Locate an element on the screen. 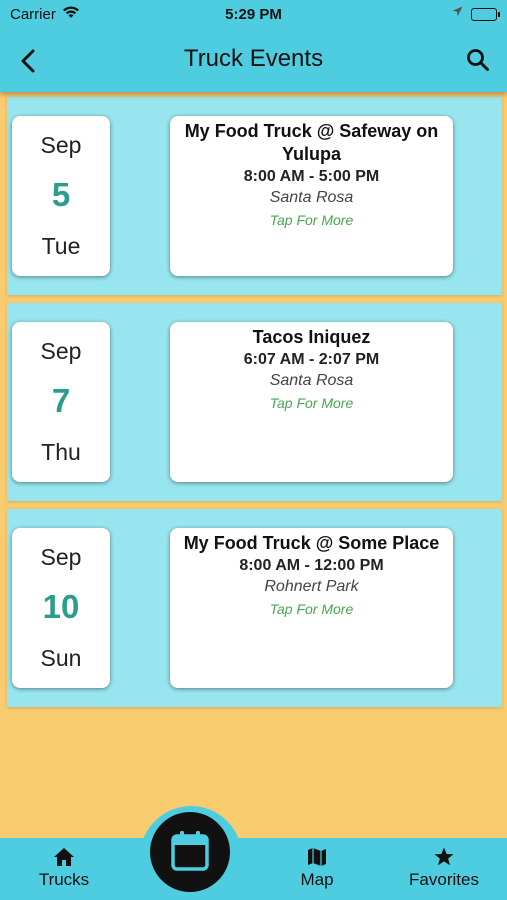  tab-map: Map is located at coordinates (317, 868).